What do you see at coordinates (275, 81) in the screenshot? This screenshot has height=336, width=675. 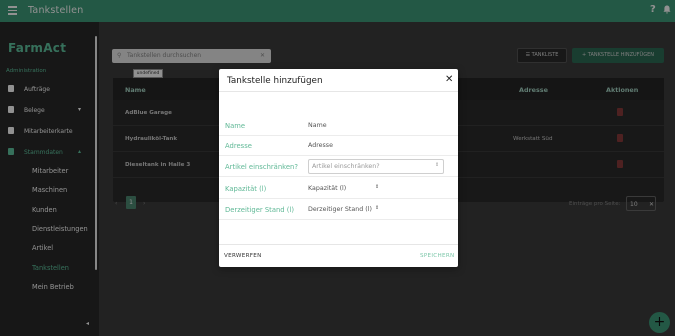 I see `dialog-title: Tankstelle hinzufügen` at bounding box center [275, 81].